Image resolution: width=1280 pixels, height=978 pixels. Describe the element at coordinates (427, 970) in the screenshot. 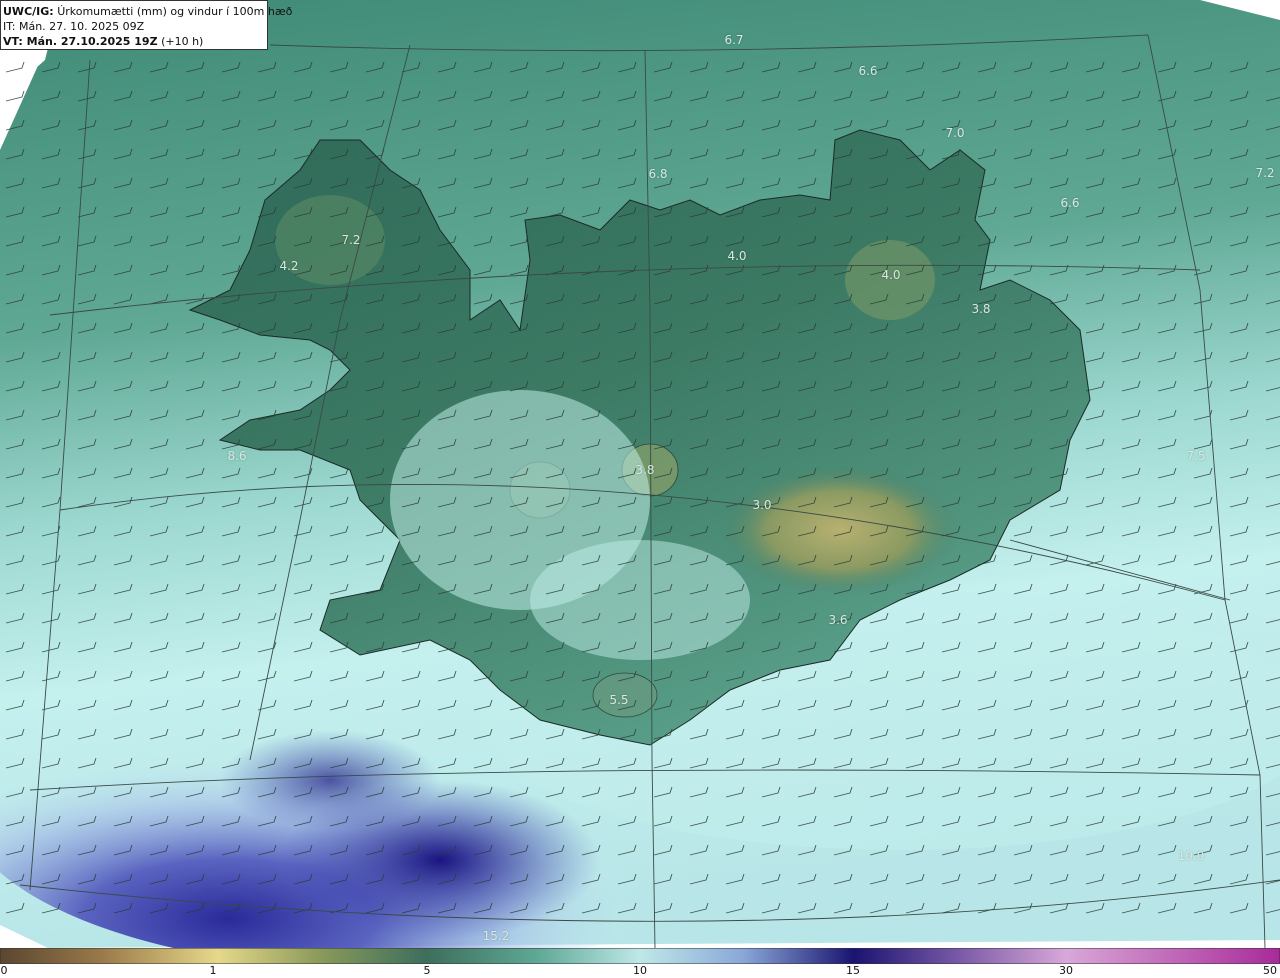

I see `colorbar-tick: 5` at that location.